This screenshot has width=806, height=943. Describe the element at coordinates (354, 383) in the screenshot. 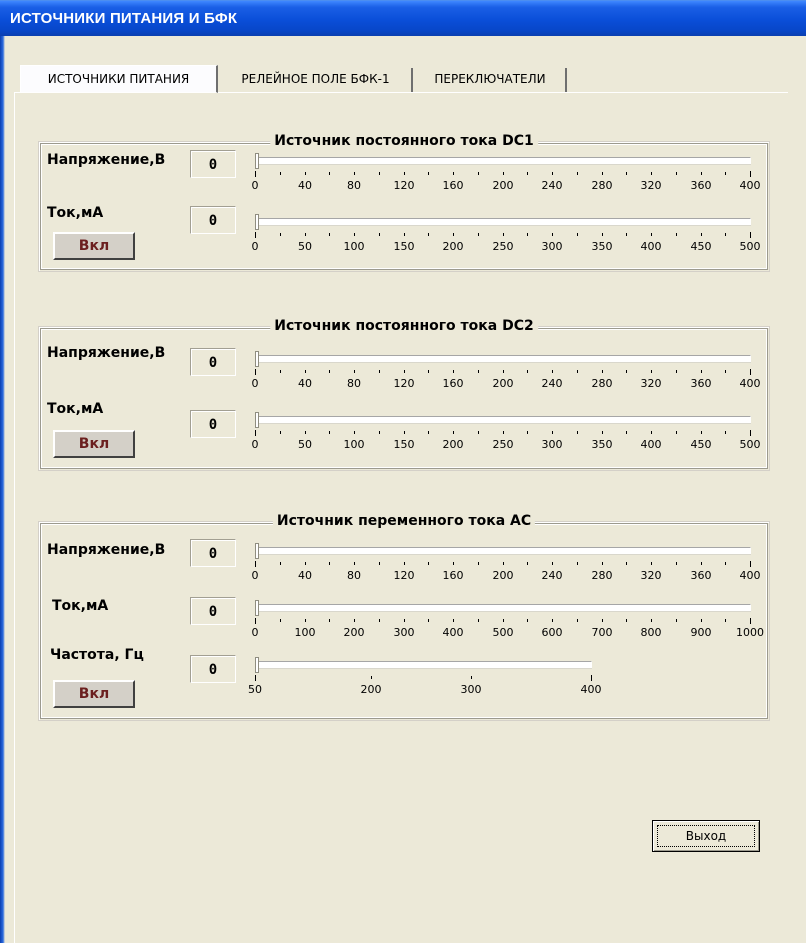

I see `slider-scale-label: 80` at that location.